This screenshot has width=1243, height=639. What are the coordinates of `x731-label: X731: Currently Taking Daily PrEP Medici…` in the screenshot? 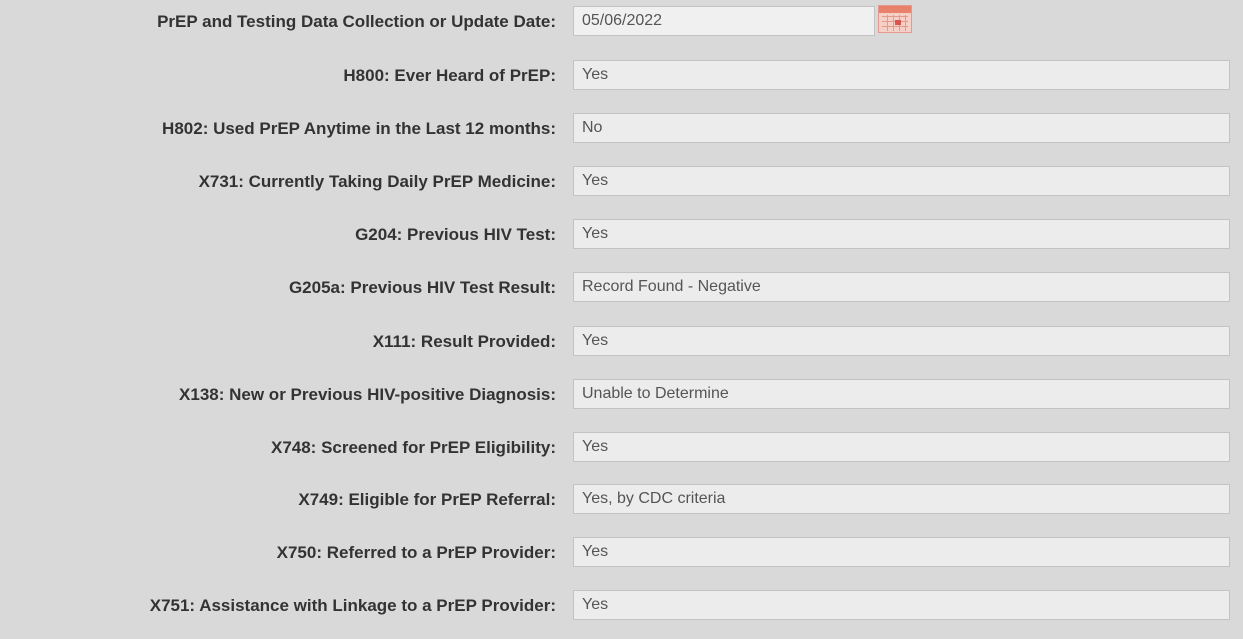 It's located at (377, 181).